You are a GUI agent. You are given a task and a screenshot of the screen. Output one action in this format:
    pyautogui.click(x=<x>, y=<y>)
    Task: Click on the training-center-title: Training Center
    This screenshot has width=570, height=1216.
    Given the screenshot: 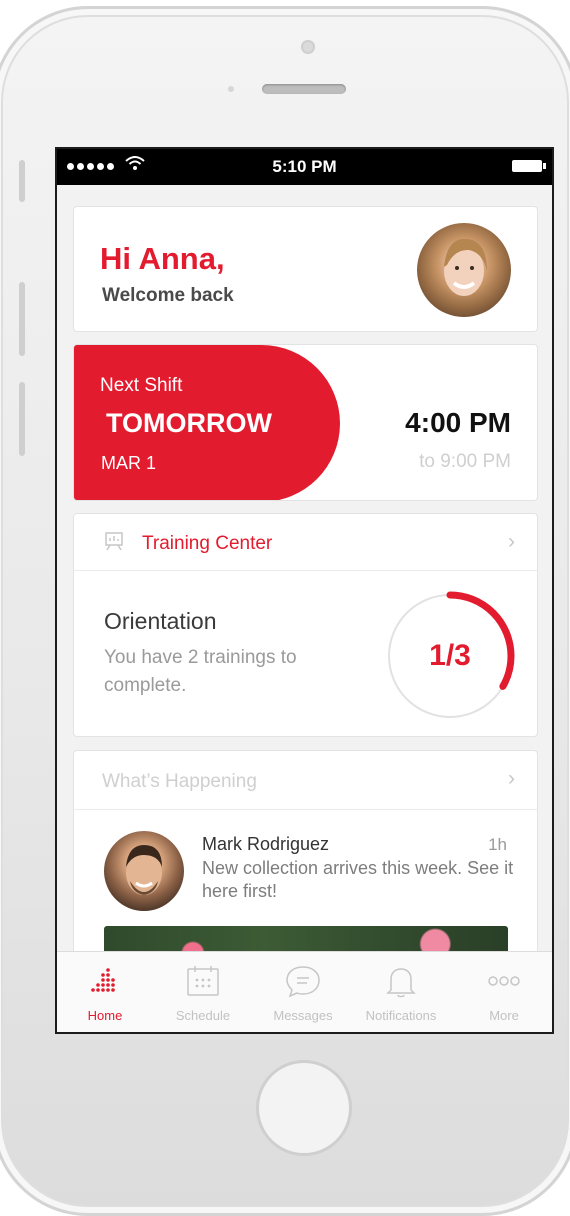 What is the action you would take?
    pyautogui.click(x=207, y=543)
    